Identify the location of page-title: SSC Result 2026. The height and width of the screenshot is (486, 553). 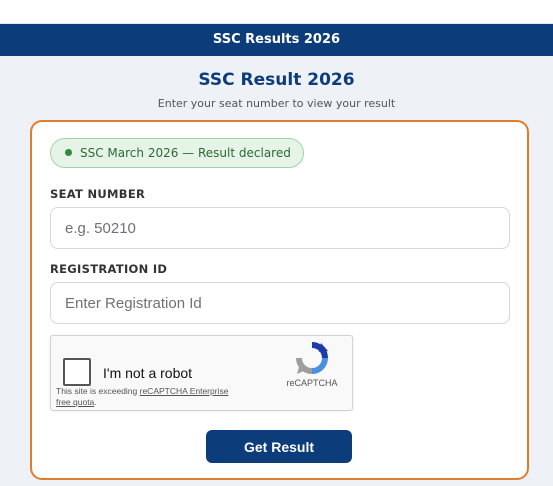
(276, 80).